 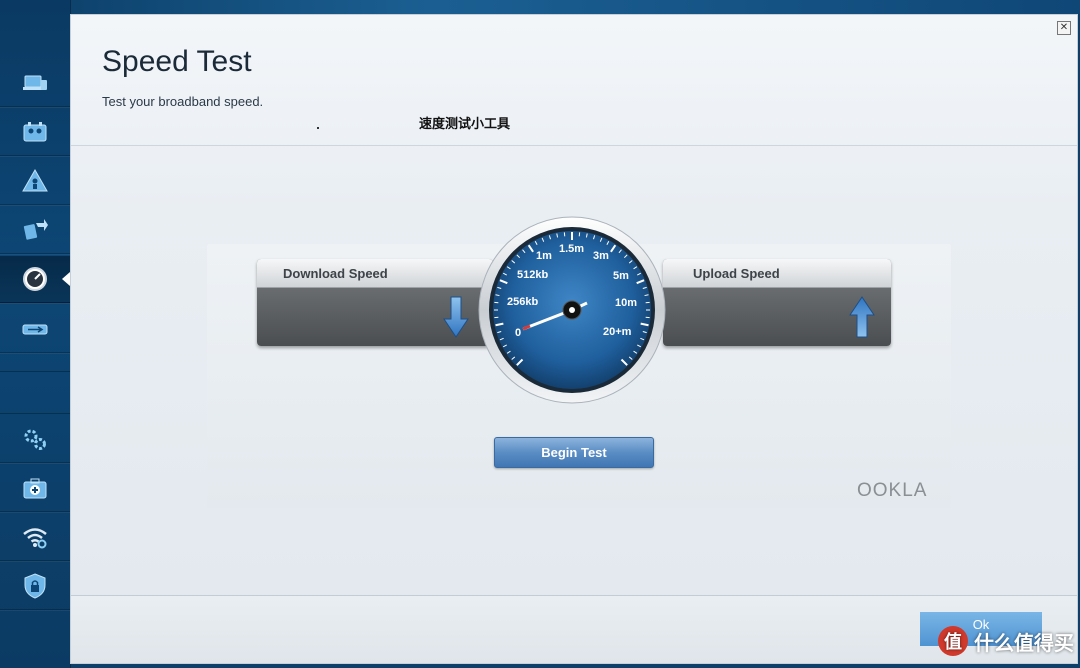 What do you see at coordinates (1064, 28) in the screenshot?
I see `close-icon: ✕` at bounding box center [1064, 28].